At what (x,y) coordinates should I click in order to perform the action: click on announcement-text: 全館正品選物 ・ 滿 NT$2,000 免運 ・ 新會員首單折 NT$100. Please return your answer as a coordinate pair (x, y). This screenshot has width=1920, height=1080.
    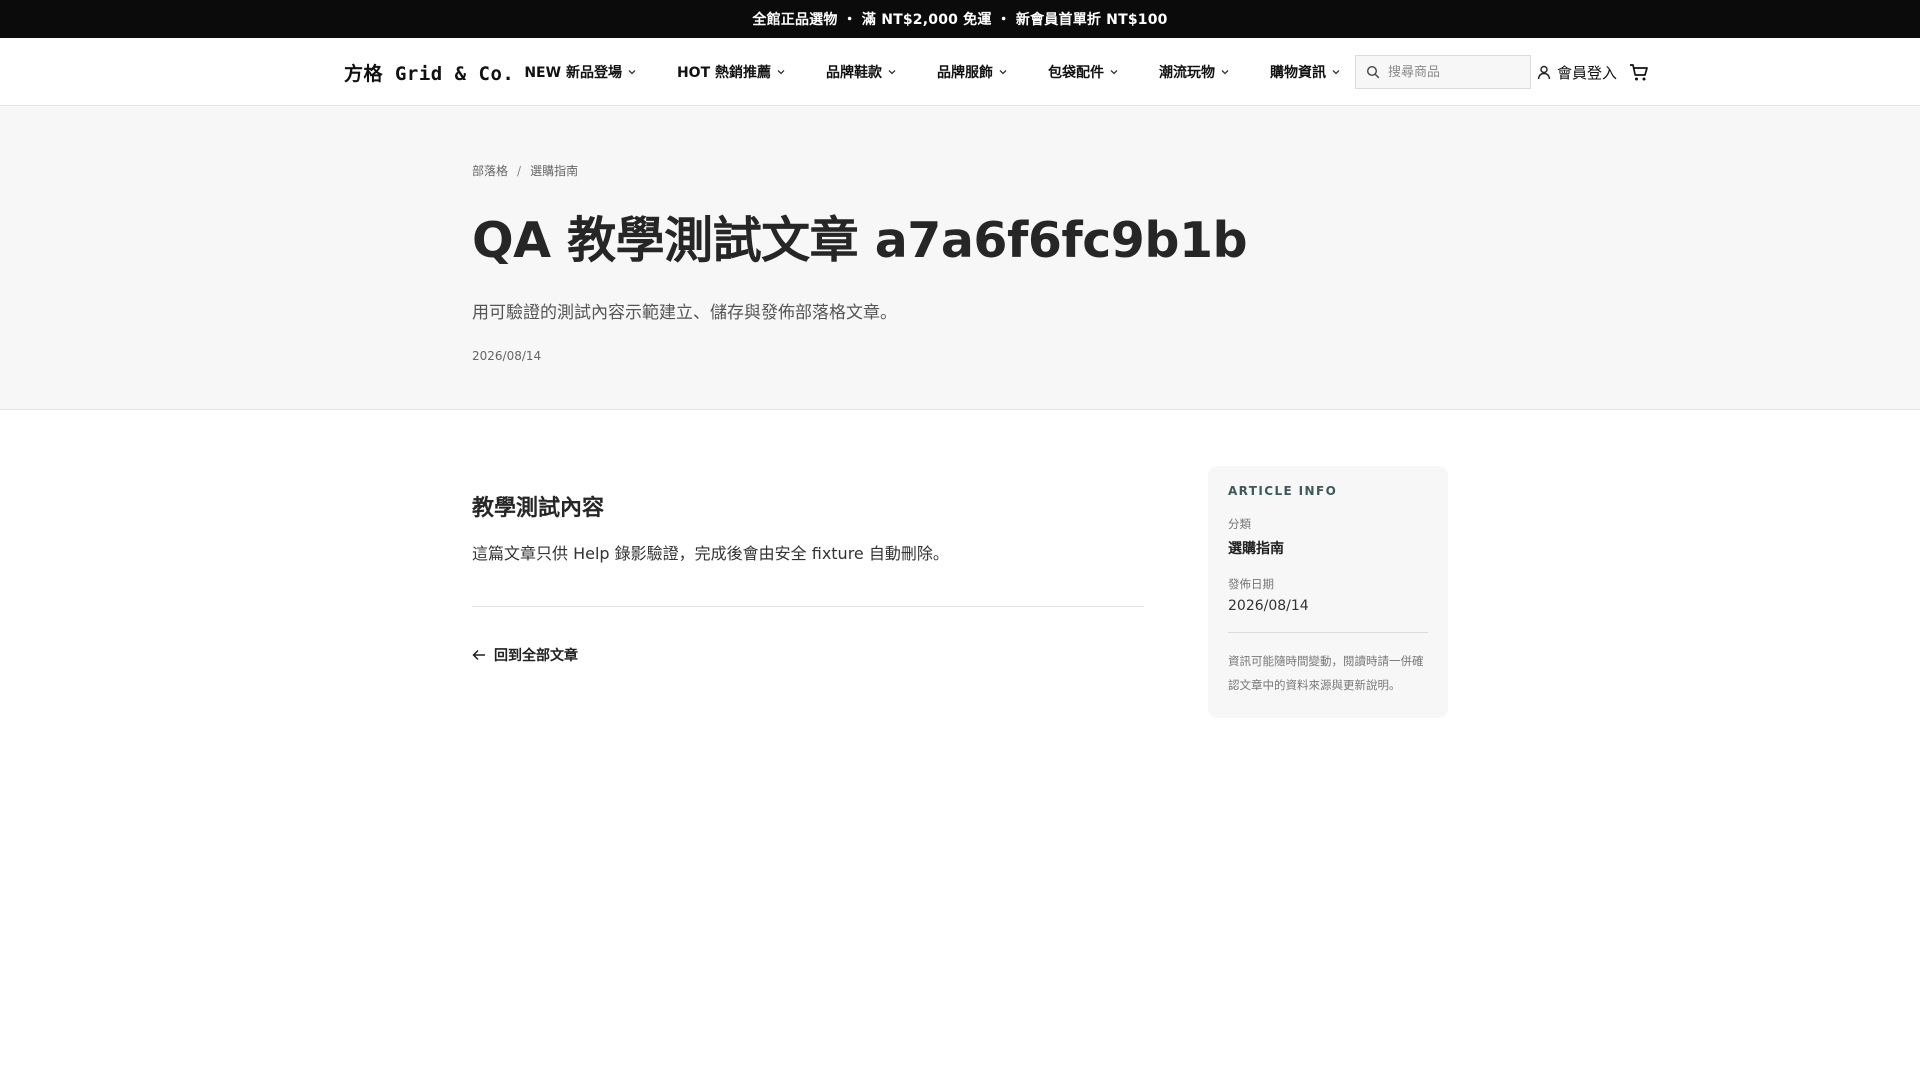
    Looking at the image, I should click on (960, 20).